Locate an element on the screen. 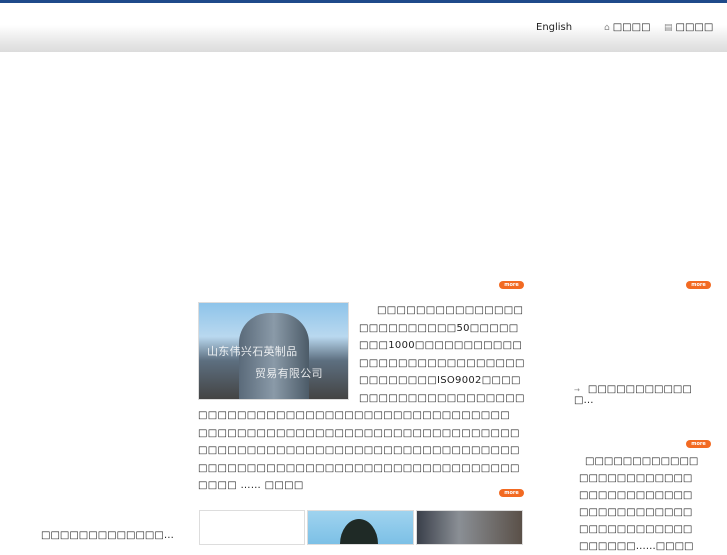 The width and height of the screenshot is (727, 555). home-label: □□□□ is located at coordinates (631, 27).